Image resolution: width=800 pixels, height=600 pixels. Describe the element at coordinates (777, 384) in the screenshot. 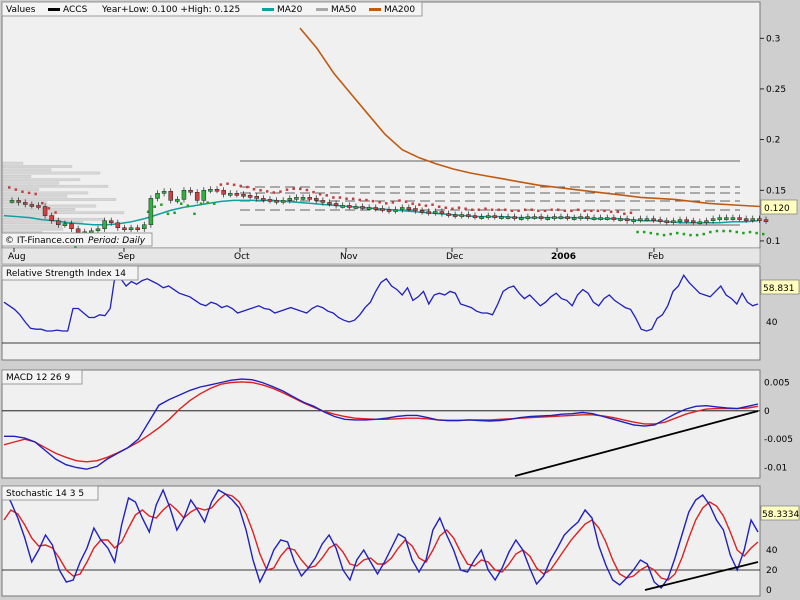

I see `macd-y-tick-label: 0.005` at that location.